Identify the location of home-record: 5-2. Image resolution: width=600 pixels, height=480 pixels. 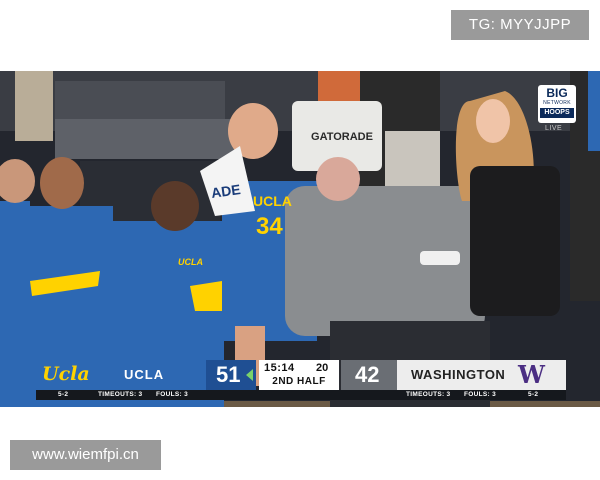
(63, 394).